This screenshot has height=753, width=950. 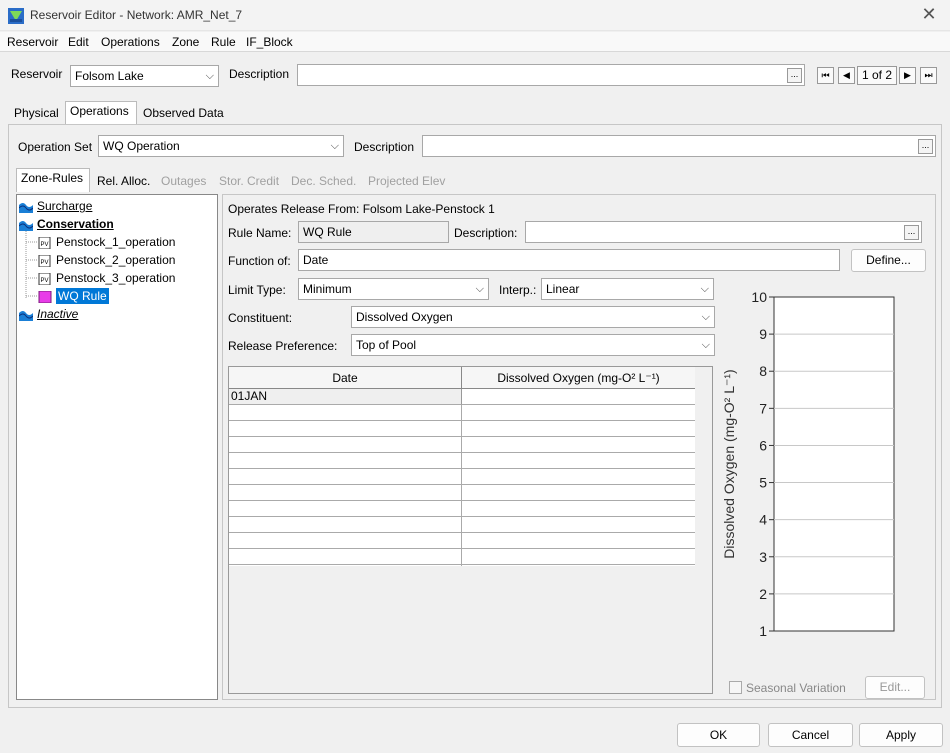 I want to click on menu-edit: Edit, so click(x=78, y=42).